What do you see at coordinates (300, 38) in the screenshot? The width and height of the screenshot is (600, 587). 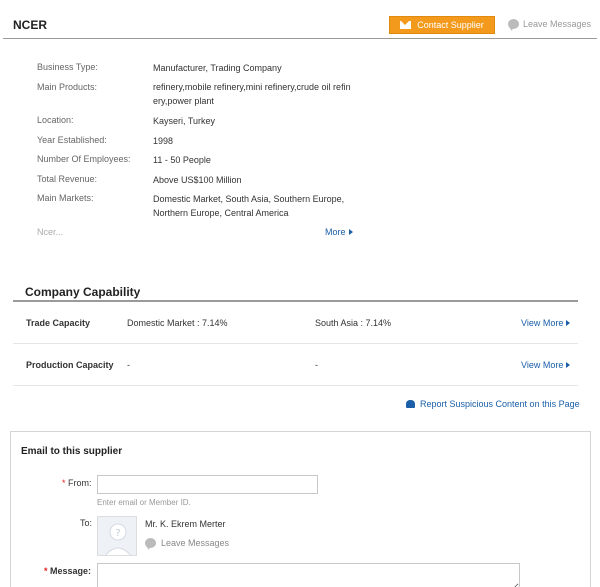 I see `header-divider` at bounding box center [300, 38].